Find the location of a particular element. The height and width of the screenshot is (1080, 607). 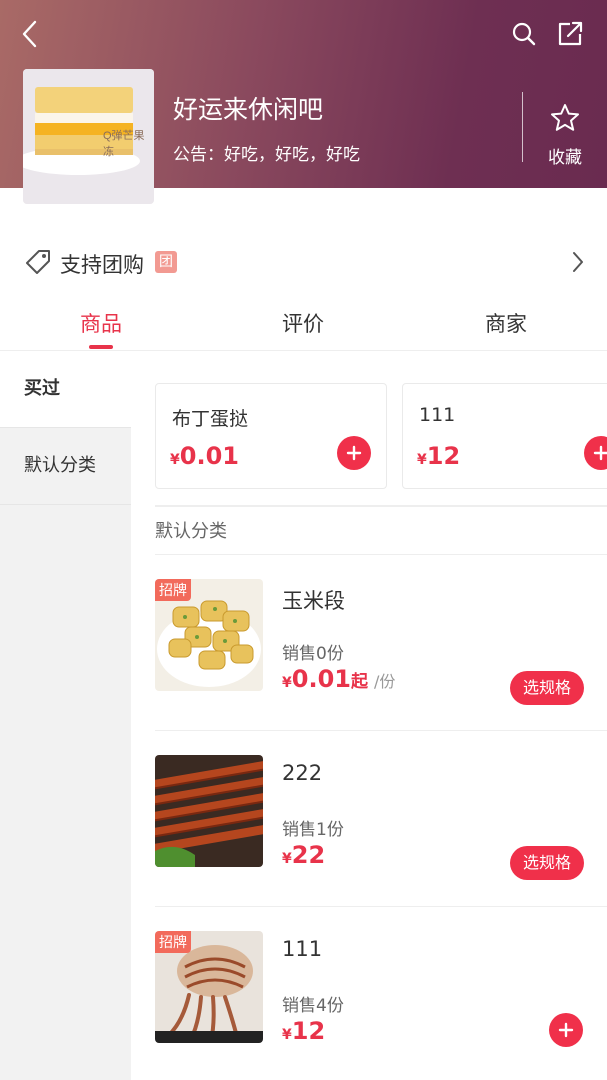

star-icon is located at coordinates (565, 117).